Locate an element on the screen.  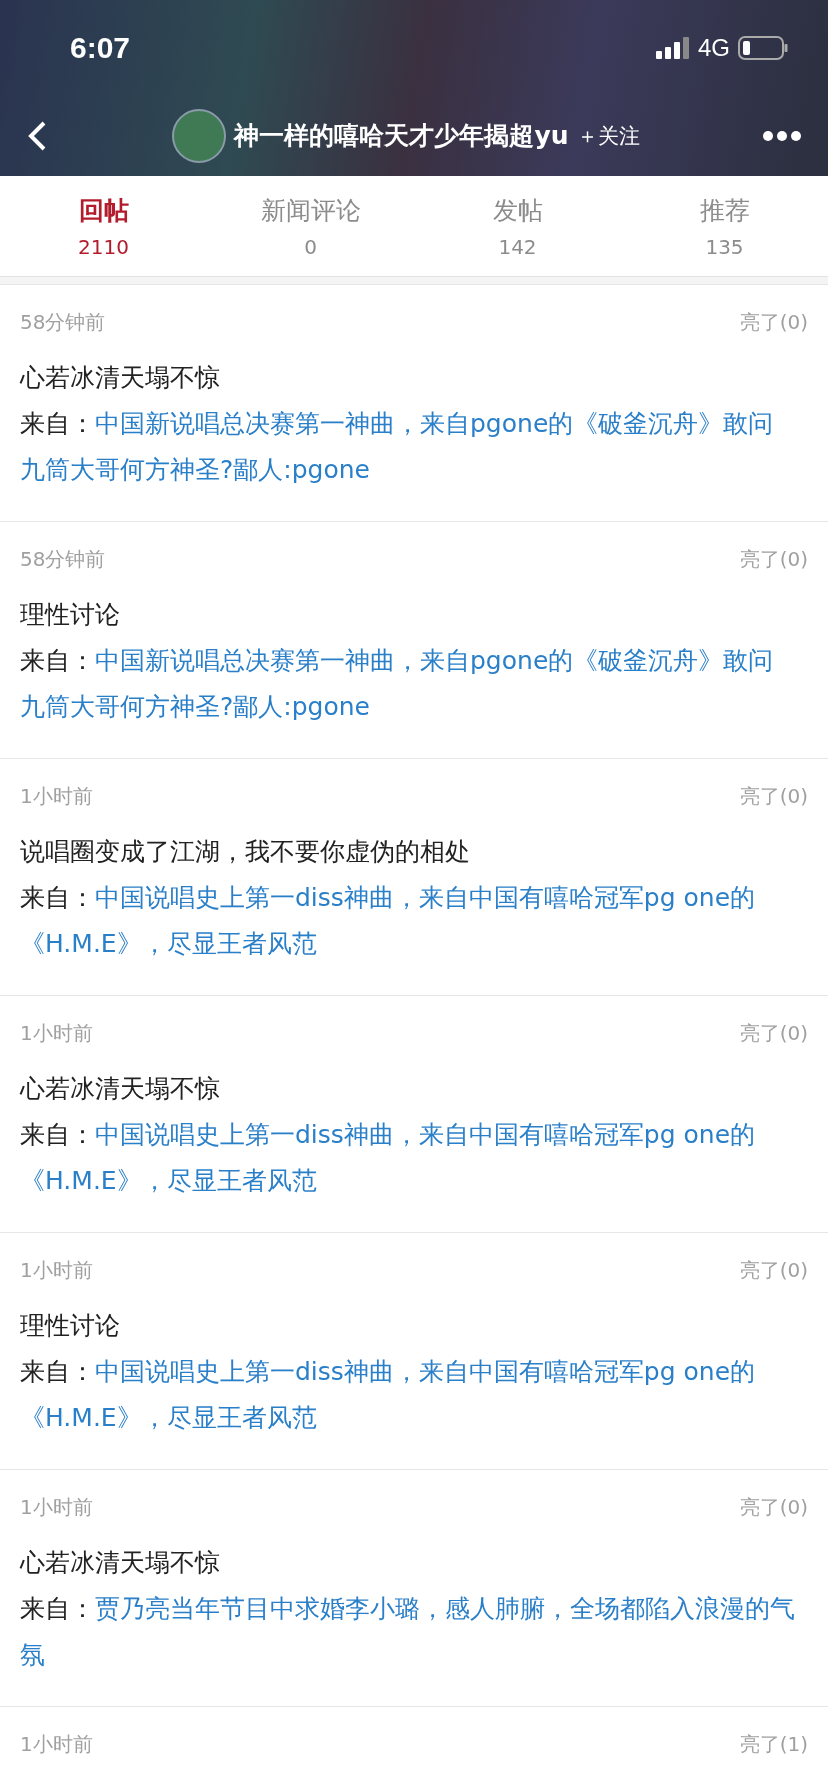
tab: 推荐 135 is located at coordinates (724, 226).